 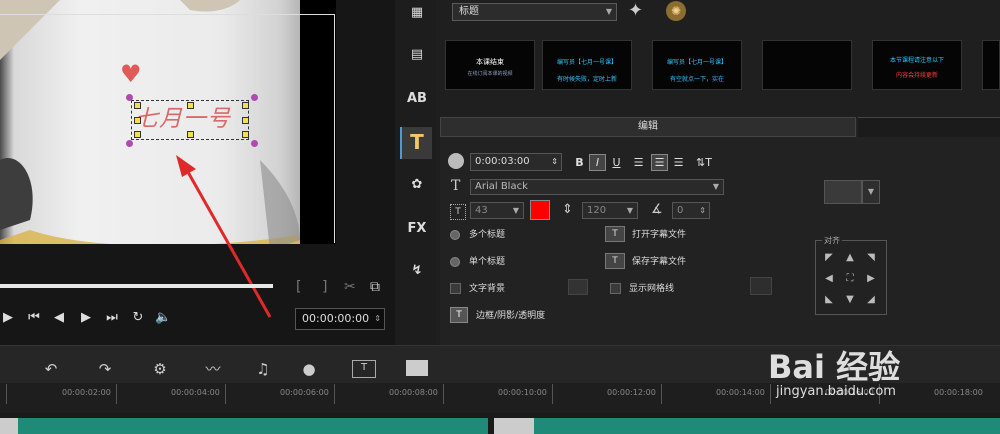 What do you see at coordinates (309, 369) in the screenshot?
I see `motion-tracking-icon: ●` at bounding box center [309, 369].